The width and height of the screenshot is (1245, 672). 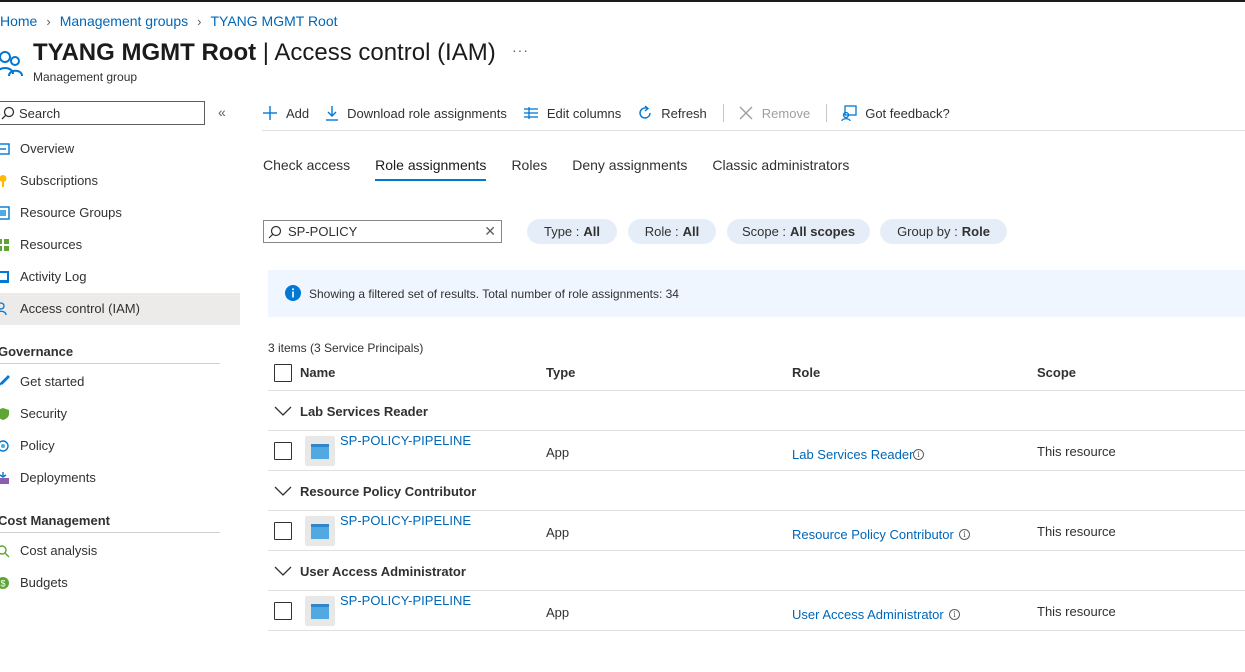 What do you see at coordinates (560, 372) in the screenshot?
I see `column-header-type: Type` at bounding box center [560, 372].